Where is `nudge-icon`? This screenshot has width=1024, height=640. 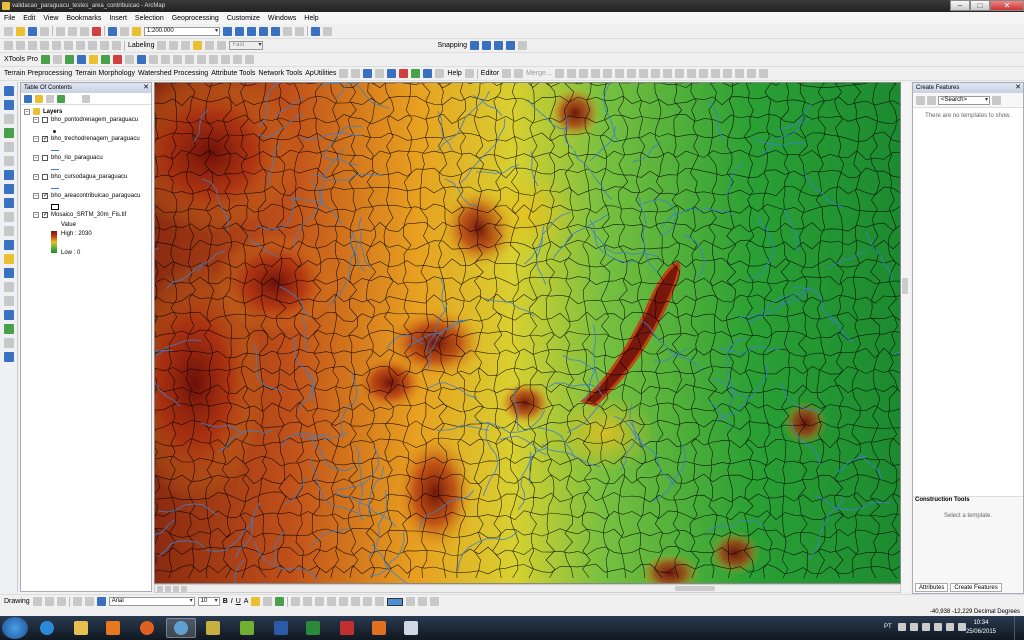
nudge-icon is located at coordinates (356, 601).